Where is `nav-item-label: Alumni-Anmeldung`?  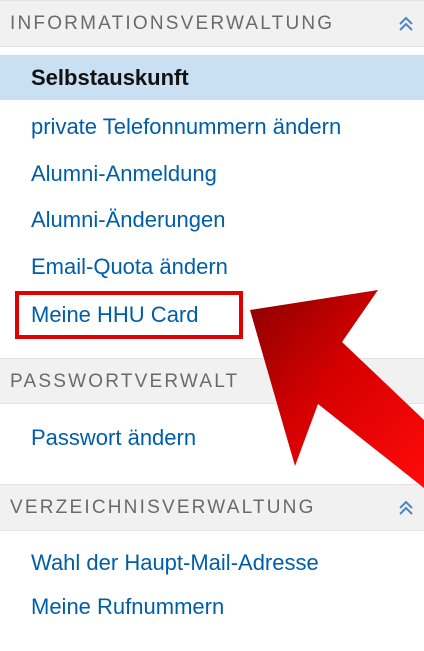 nav-item-label: Alumni-Anmeldung is located at coordinates (124, 173).